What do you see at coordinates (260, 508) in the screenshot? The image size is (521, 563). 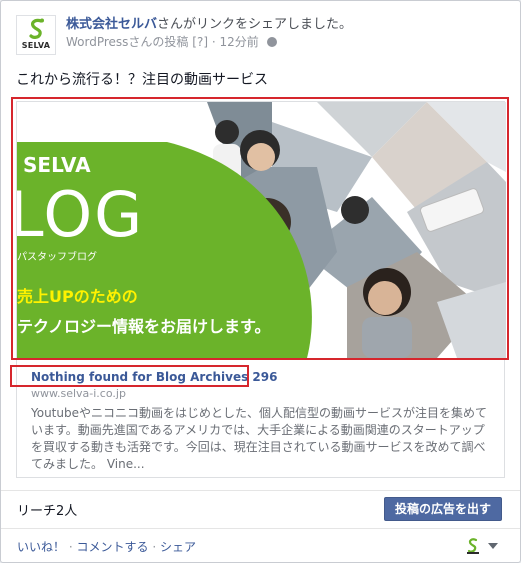 I see `reach-bar: リーチ2人 投稿の広告を出す` at bounding box center [260, 508].